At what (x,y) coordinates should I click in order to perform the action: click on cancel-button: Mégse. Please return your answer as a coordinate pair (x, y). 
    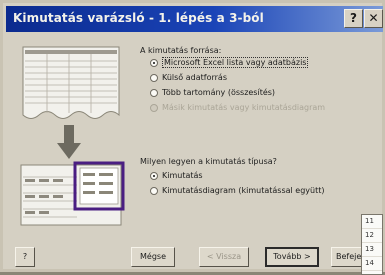
    Looking at the image, I should click on (153, 257).